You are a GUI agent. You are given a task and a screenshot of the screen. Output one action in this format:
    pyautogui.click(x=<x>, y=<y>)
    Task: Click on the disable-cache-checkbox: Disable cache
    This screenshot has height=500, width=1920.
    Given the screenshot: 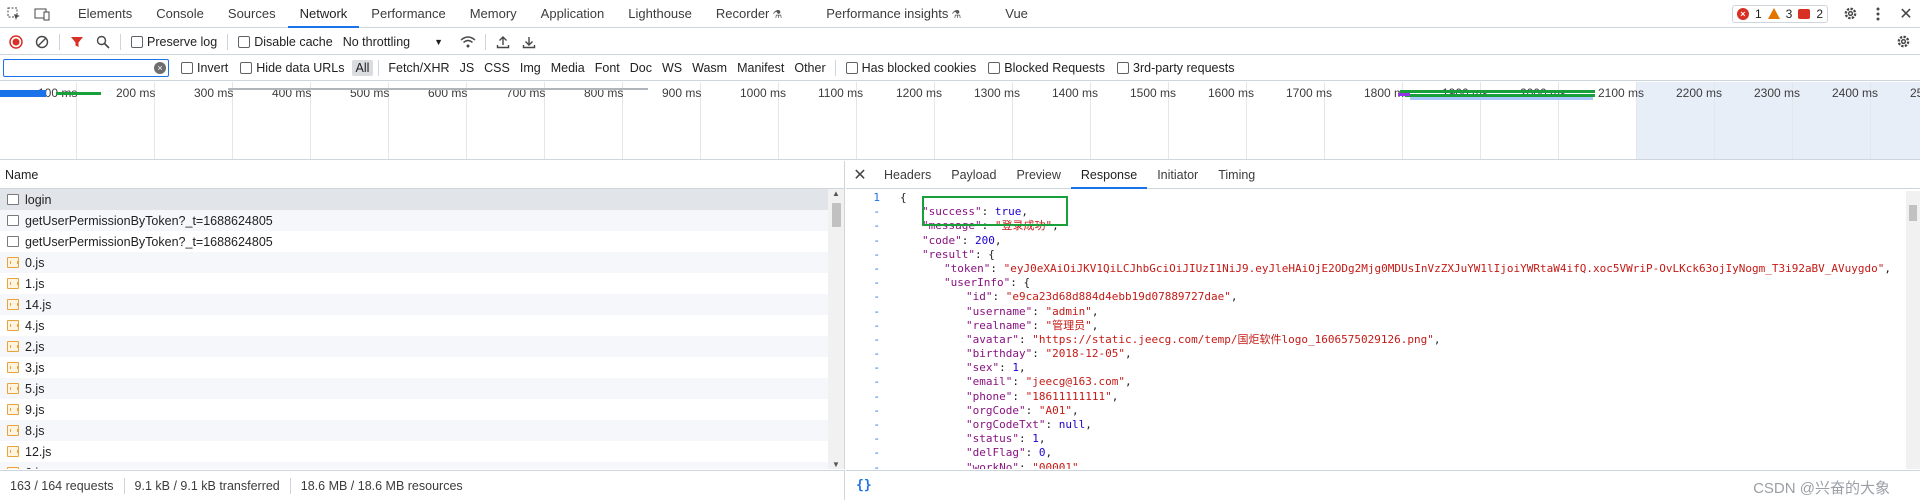 What is the action you would take?
    pyautogui.click(x=285, y=42)
    